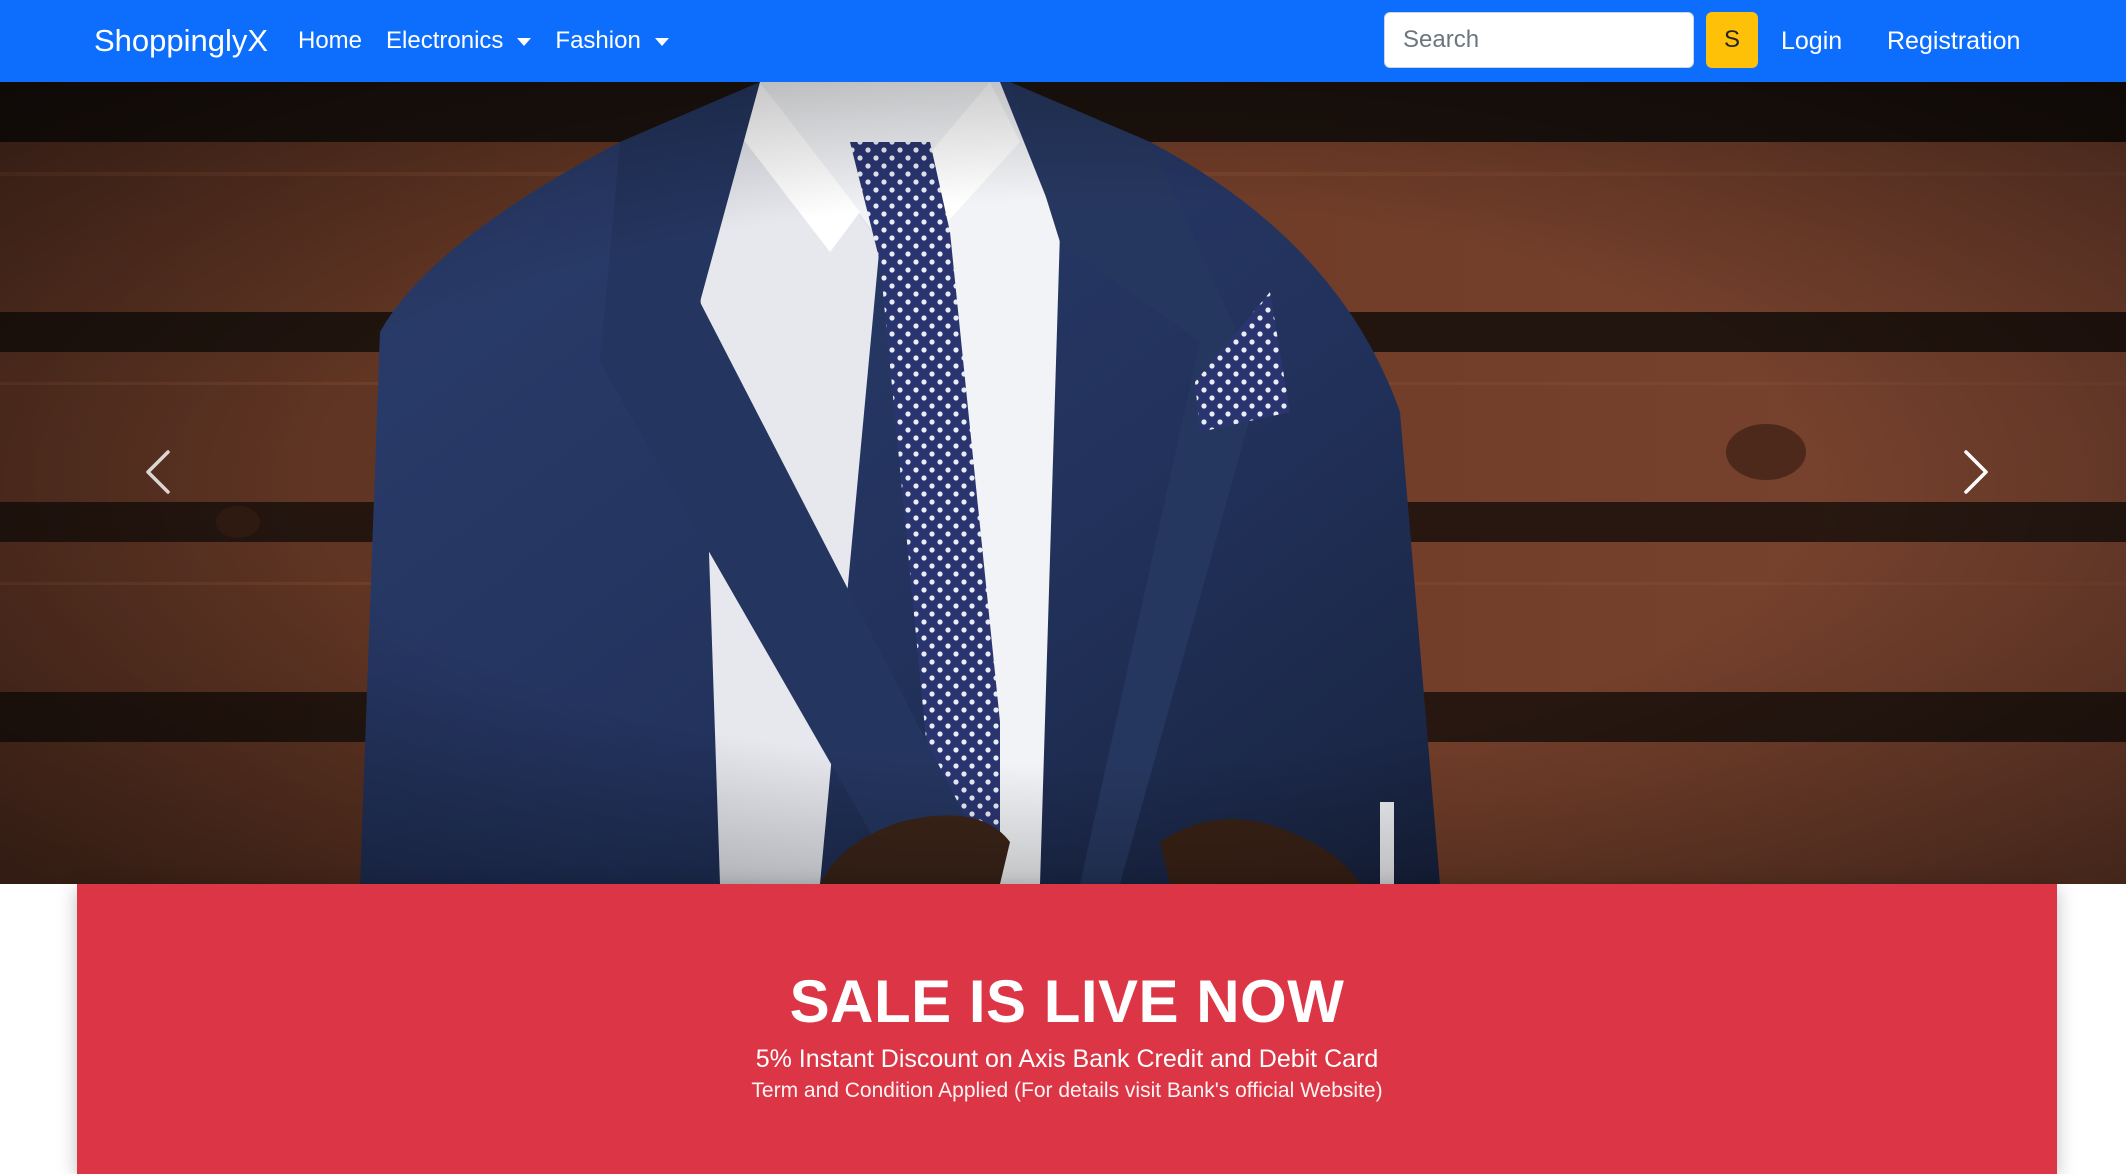 The width and height of the screenshot is (2126, 1174). What do you see at coordinates (598, 40) in the screenshot?
I see `nav-item-fashion-label: Fashion` at bounding box center [598, 40].